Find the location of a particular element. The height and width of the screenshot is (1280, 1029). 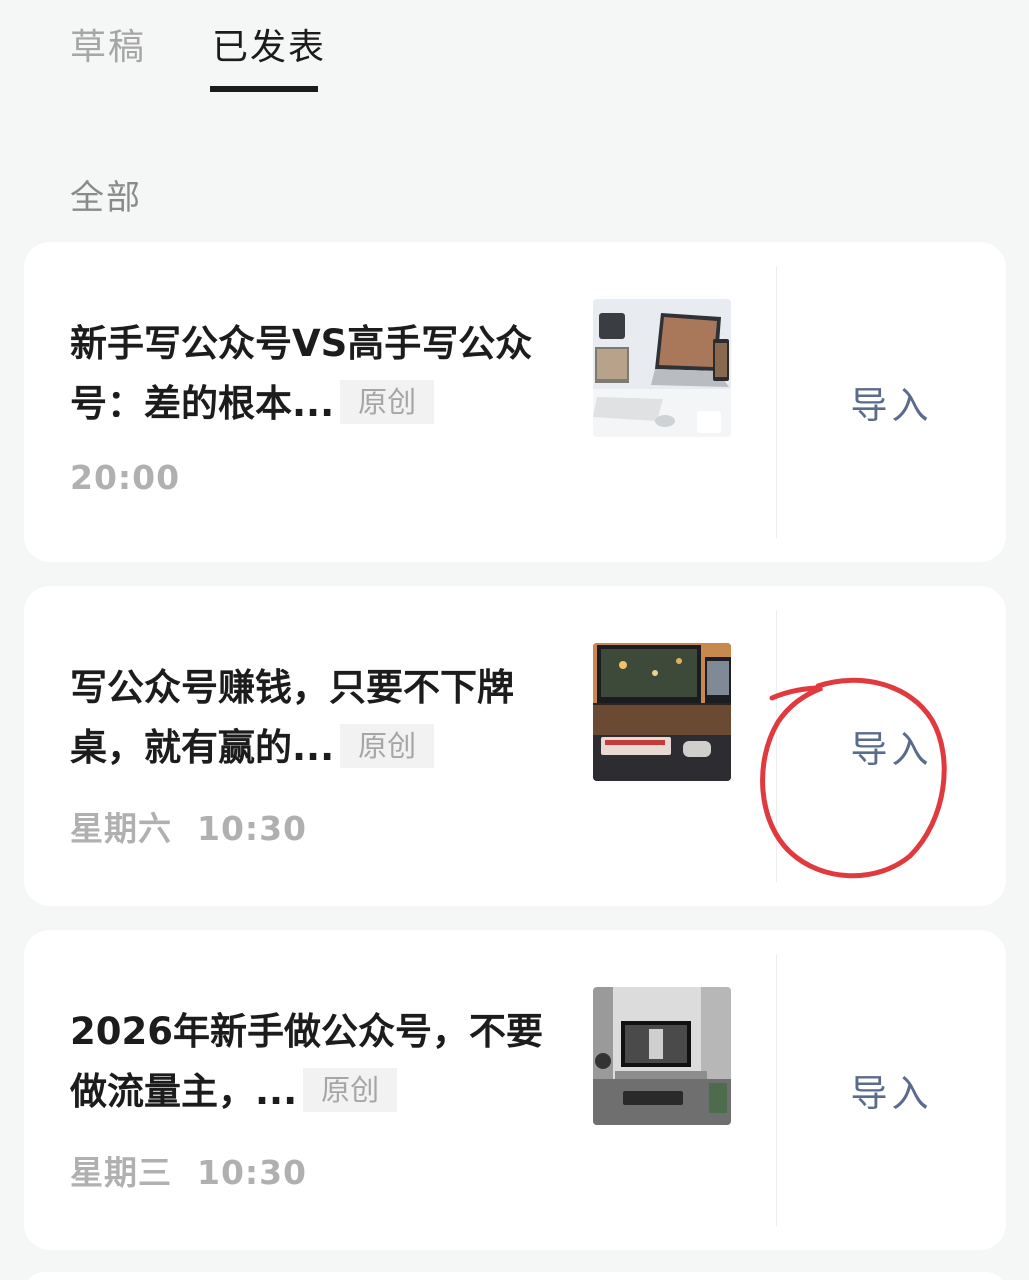

filter-all: 全部 is located at coordinates (106, 194).